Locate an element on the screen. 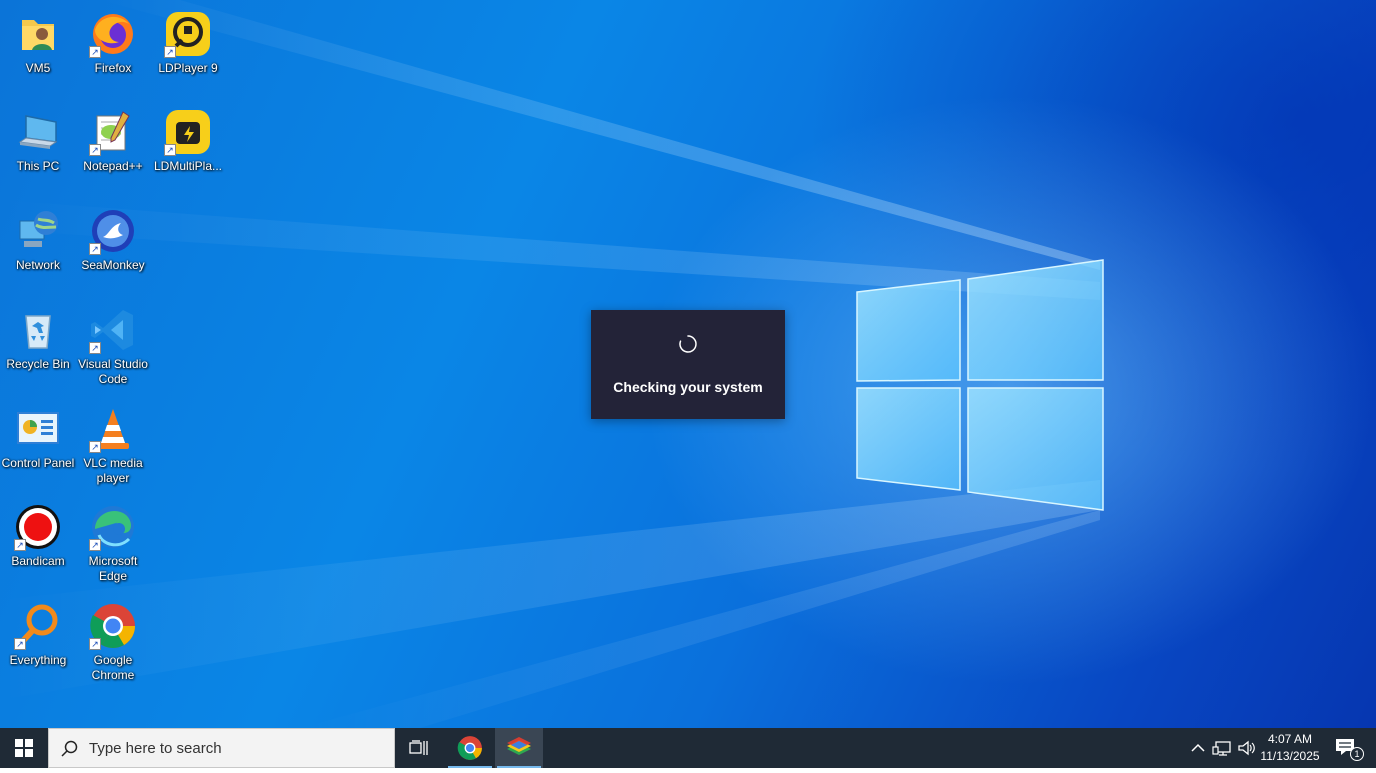 This screenshot has width=1376, height=773. desktop-icon-seamonkey: ↗ SeaMonkey is located at coordinates (113, 240).